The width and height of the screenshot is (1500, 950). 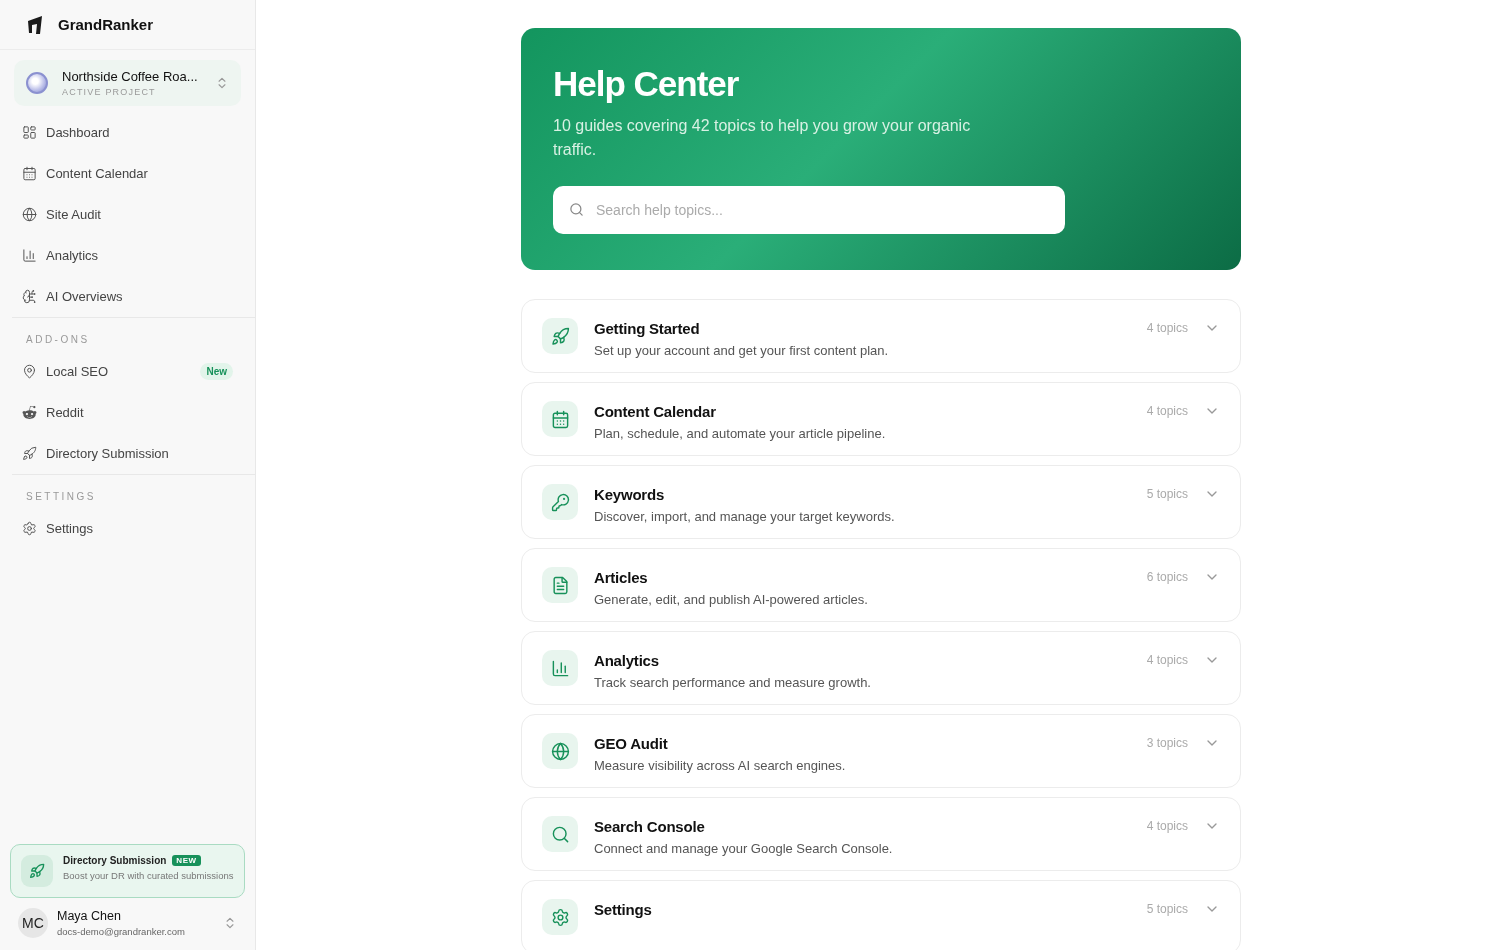 What do you see at coordinates (121, 931) in the screenshot?
I see `user-email: docs-demo@grandranker.com` at bounding box center [121, 931].